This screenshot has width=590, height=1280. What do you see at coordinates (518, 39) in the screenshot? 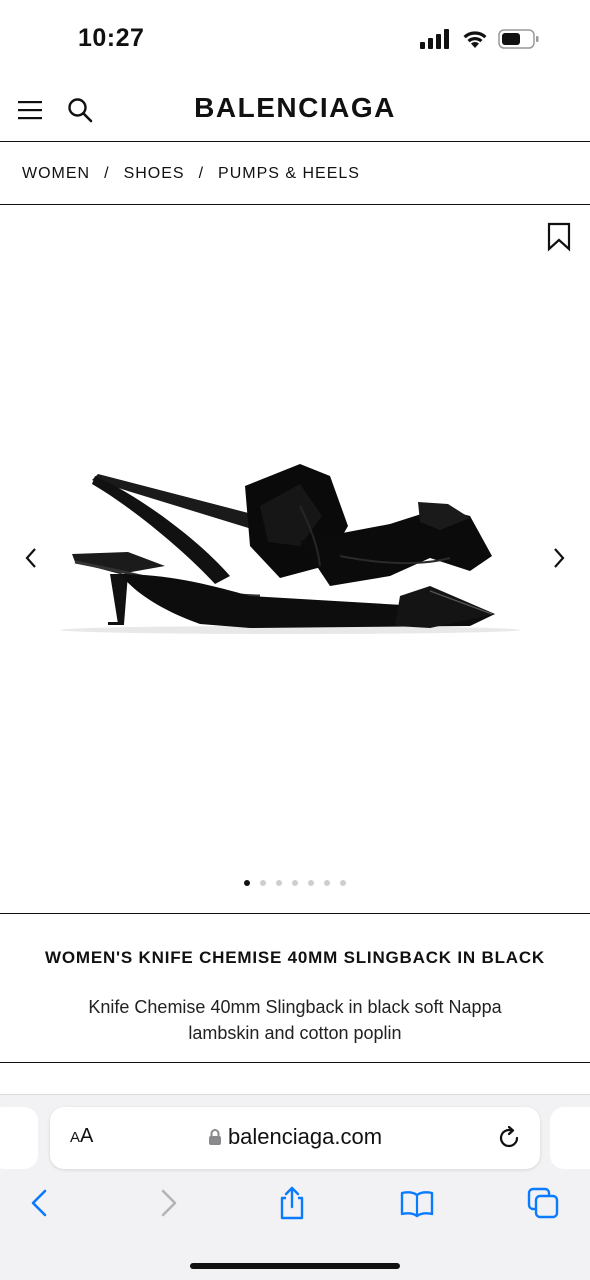
I see `battery-icon` at bounding box center [518, 39].